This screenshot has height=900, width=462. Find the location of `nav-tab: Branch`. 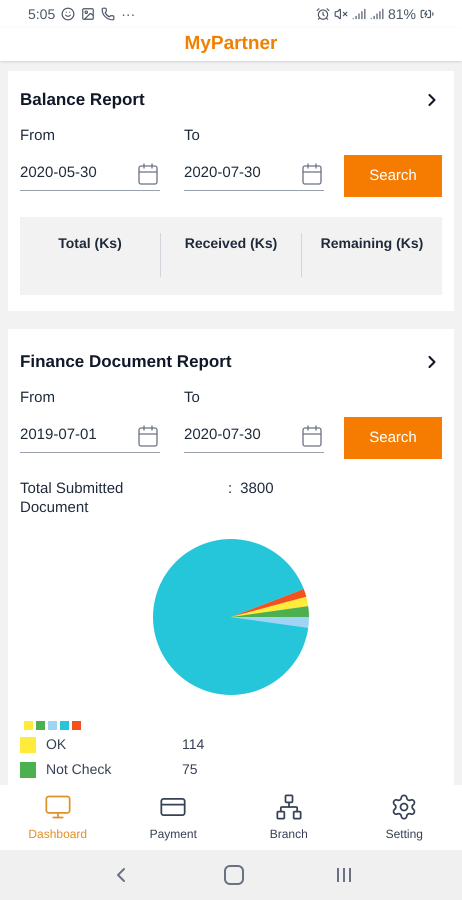

nav-tab: Branch is located at coordinates (288, 817).